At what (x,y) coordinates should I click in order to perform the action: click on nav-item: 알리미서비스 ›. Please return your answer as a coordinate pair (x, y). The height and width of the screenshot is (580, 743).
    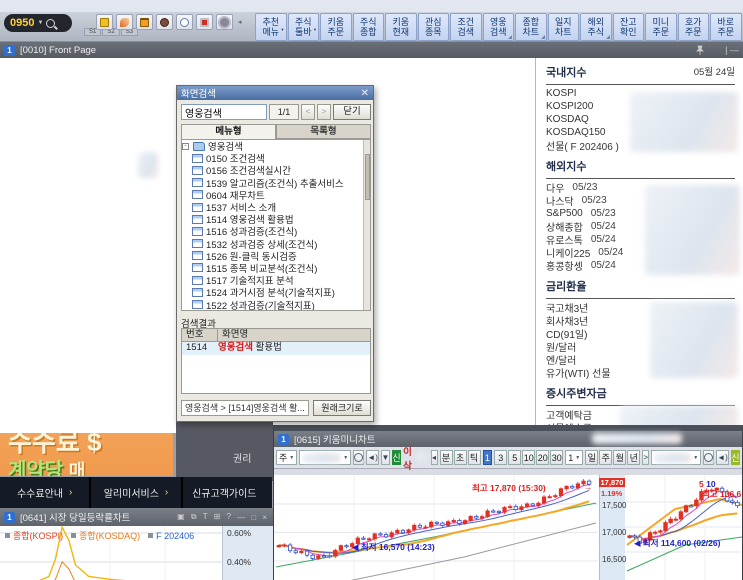
    Looking at the image, I should click on (136, 492).